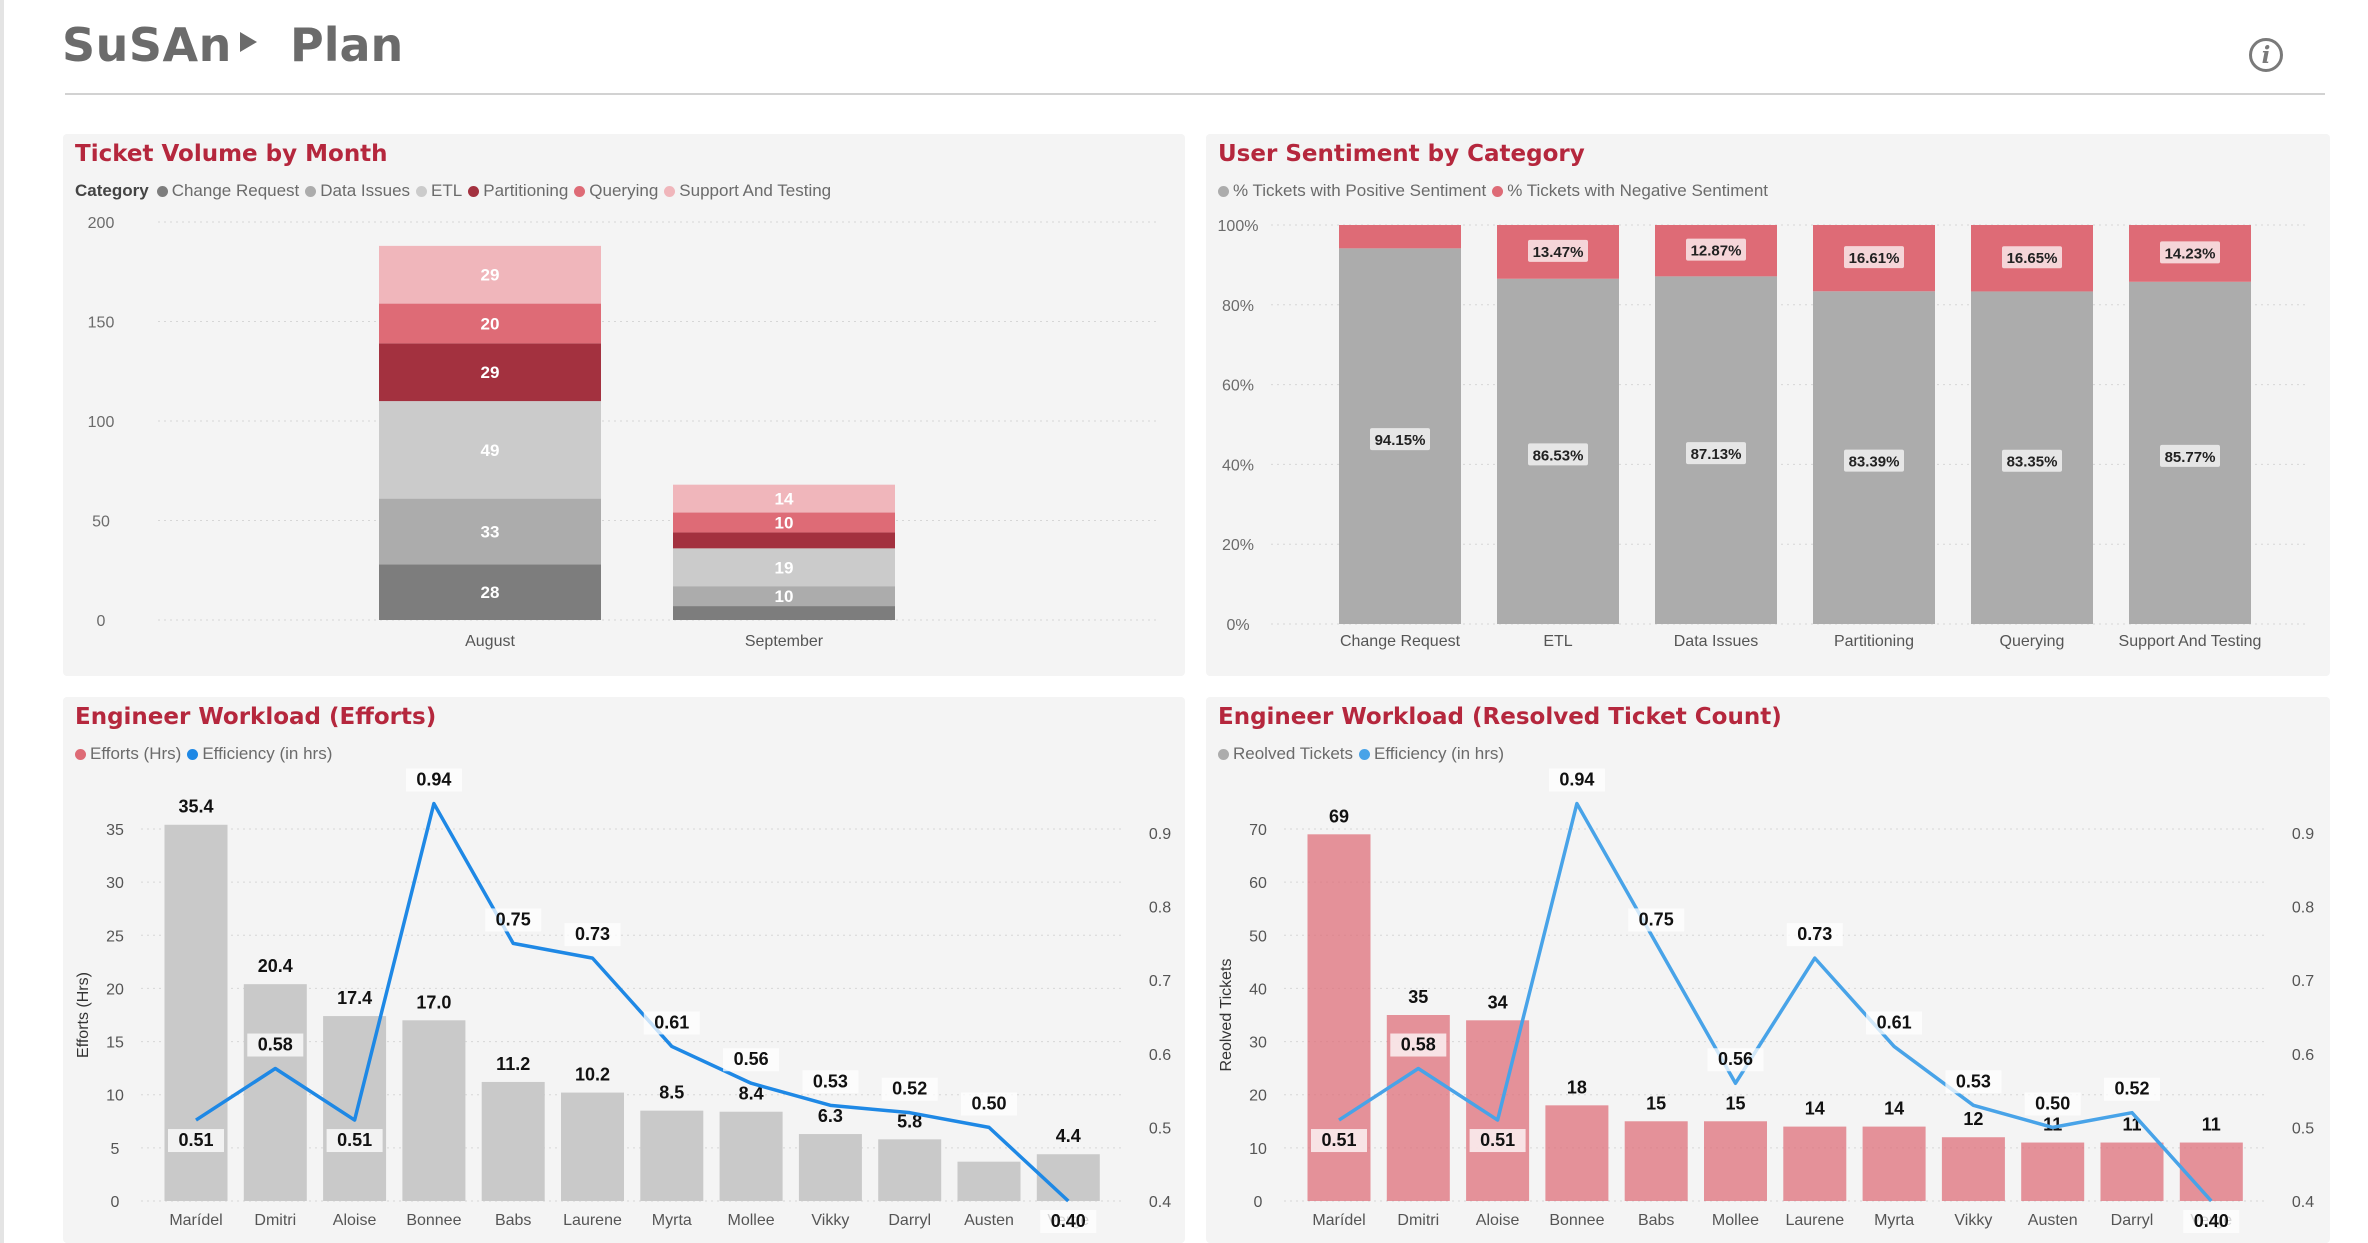 This screenshot has height=1243, width=2368. I want to click on y2-tick-label: 0.9, so click(1160, 834).